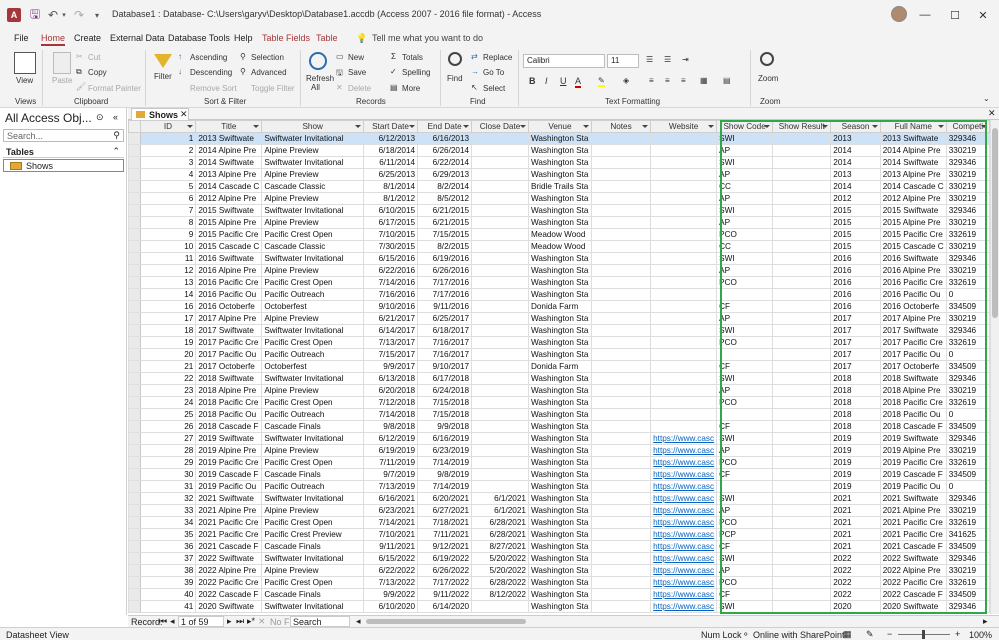 The height and width of the screenshot is (640, 999). Describe the element at coordinates (445, 210) in the screenshot. I see `table-cell: 6/21/2015` at that location.